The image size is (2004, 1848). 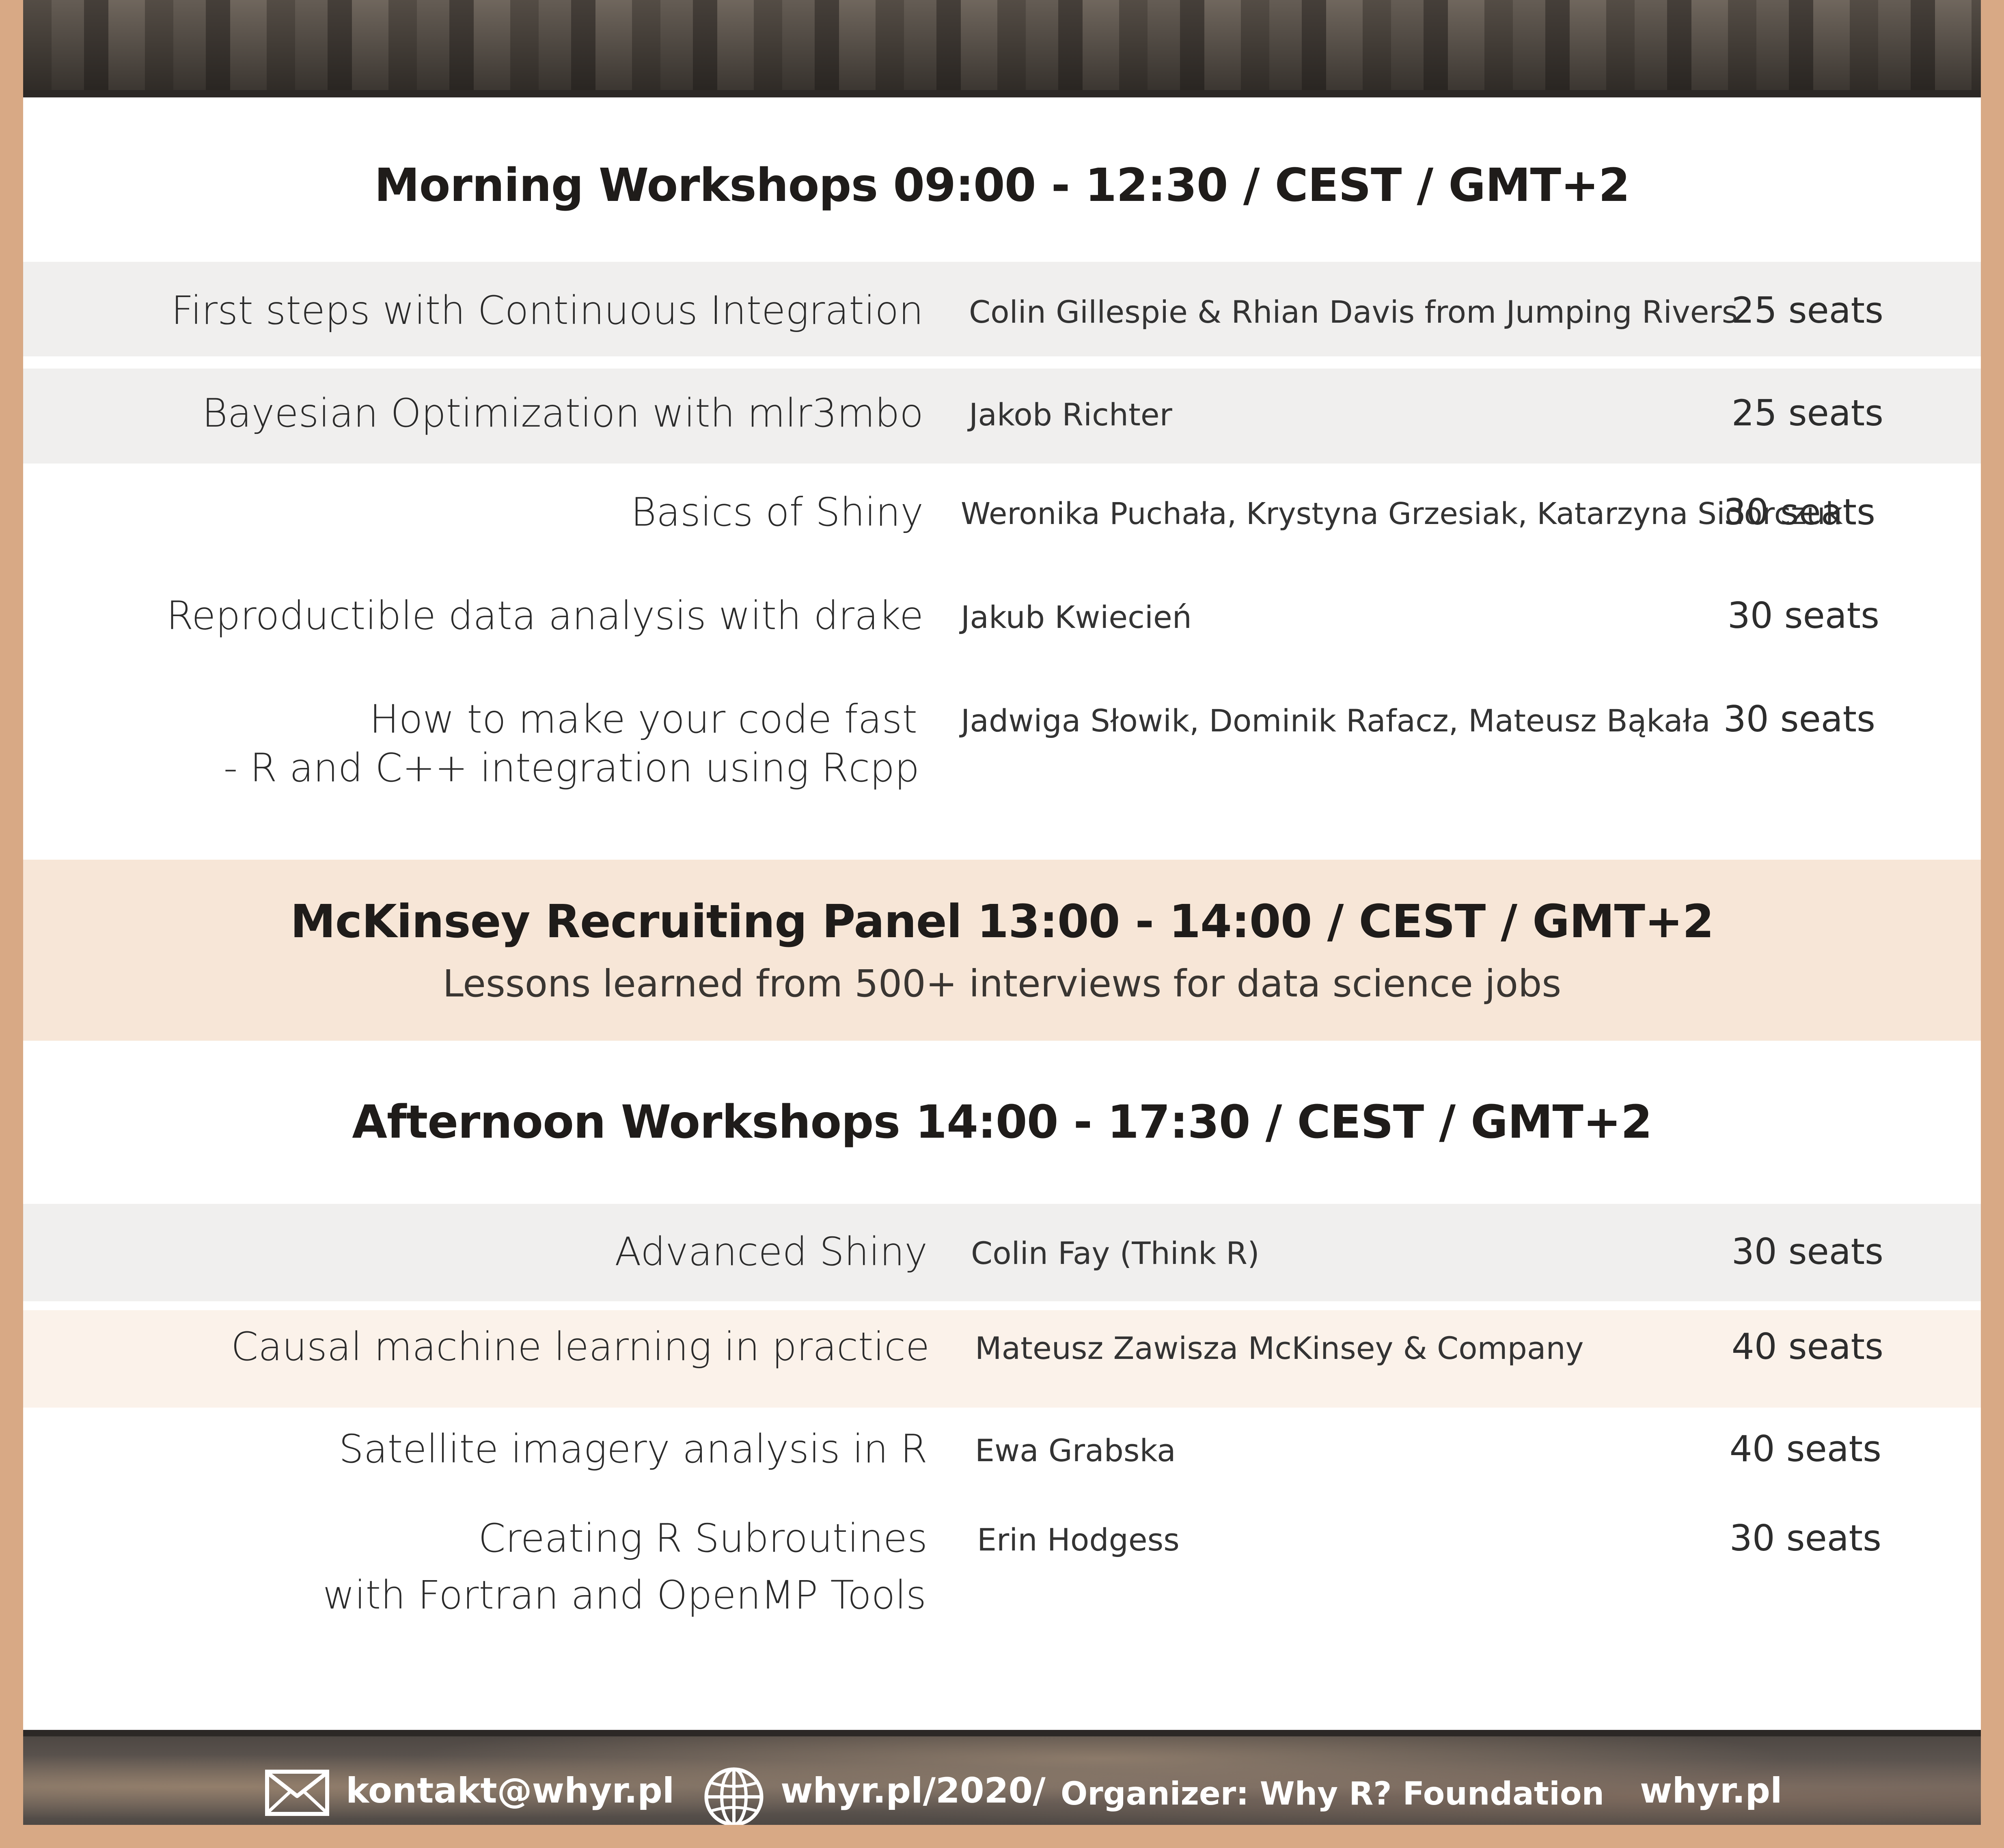 I want to click on envelope-icon, so click(x=297, y=1793).